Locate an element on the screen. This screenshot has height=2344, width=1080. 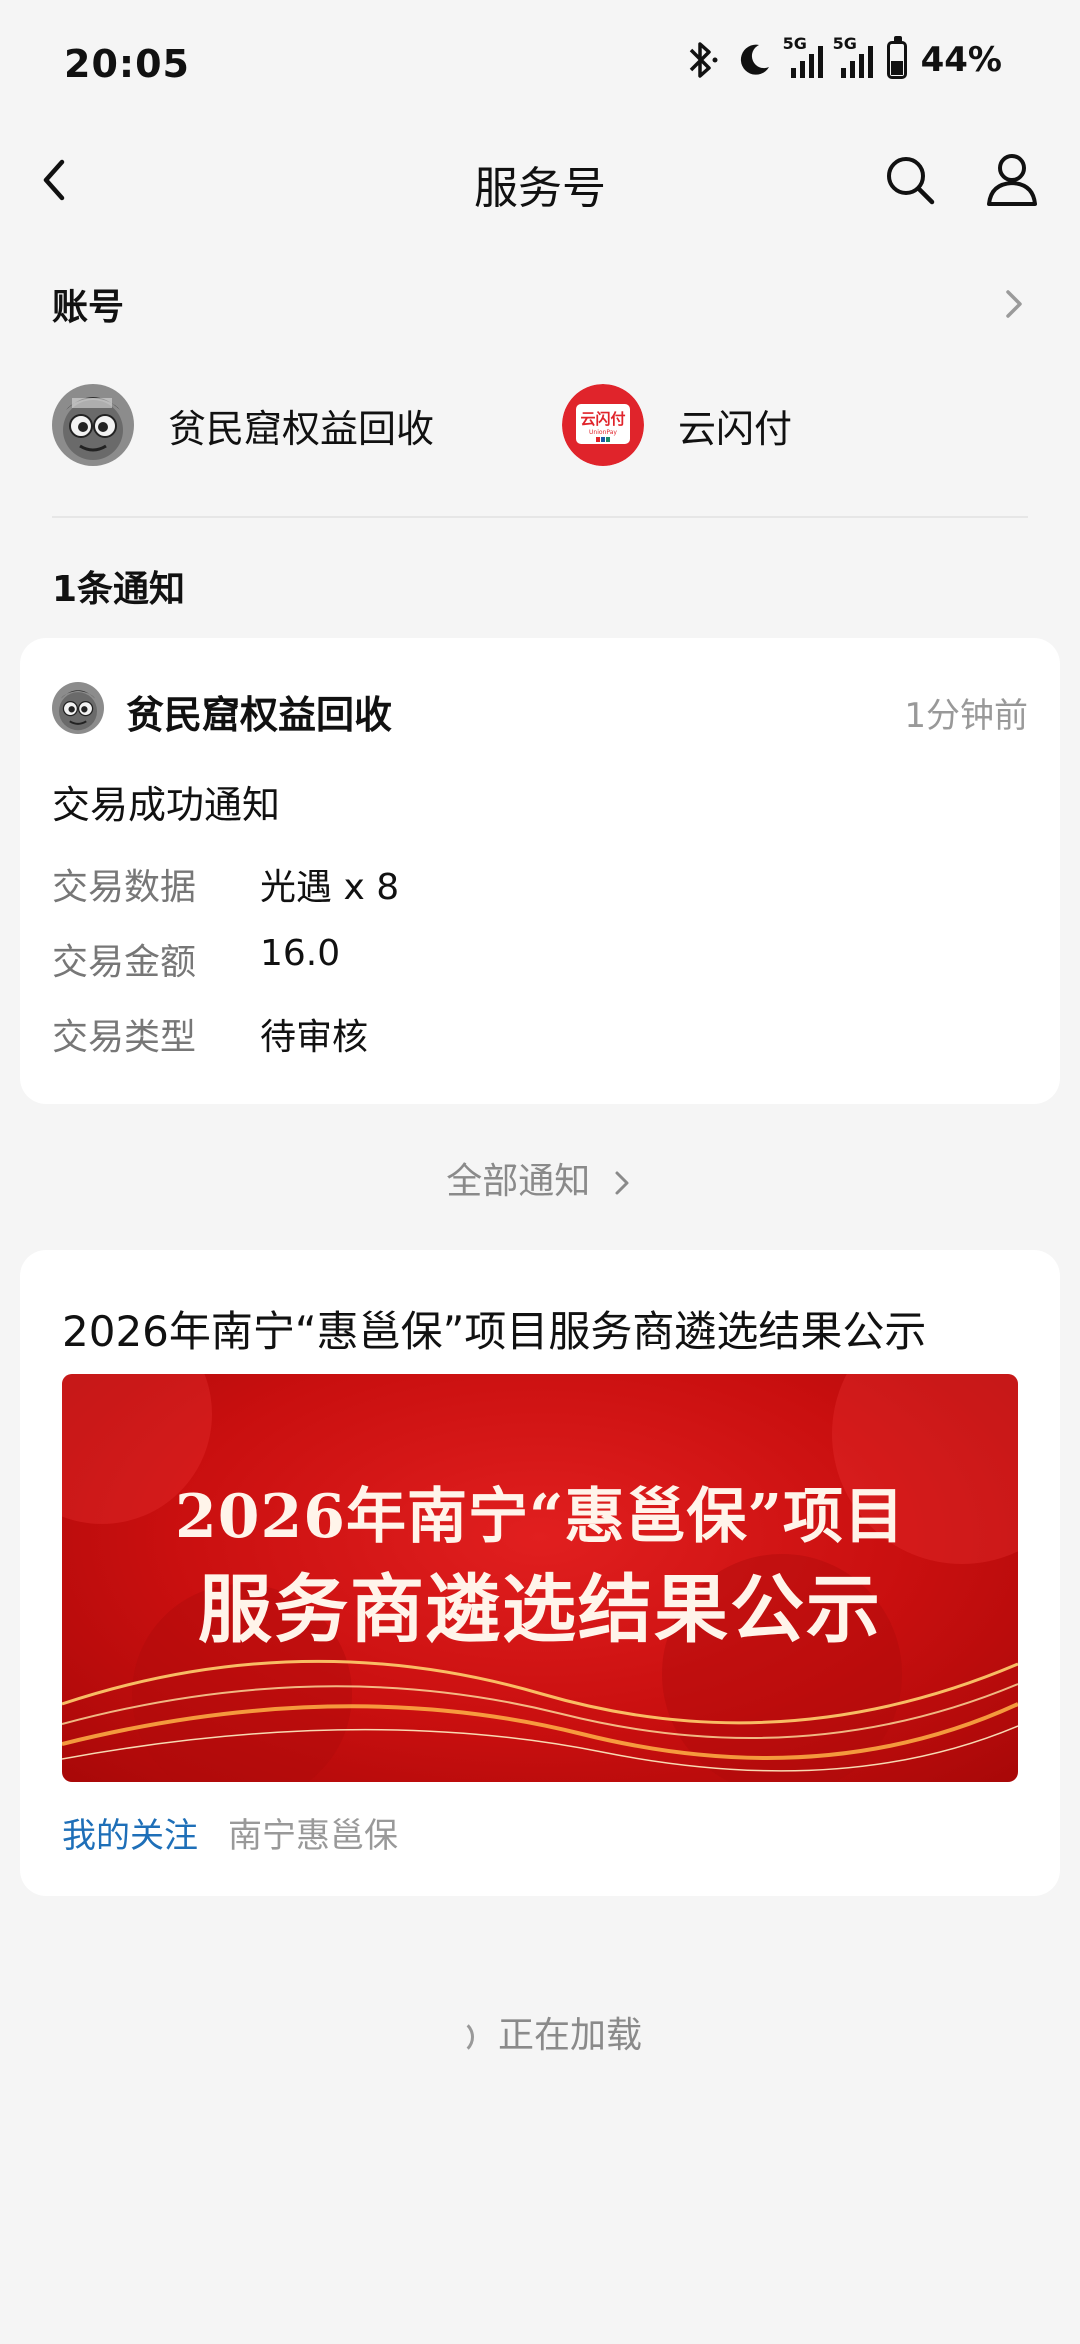
accounts-section-title: 账号 is located at coordinates (88, 307).